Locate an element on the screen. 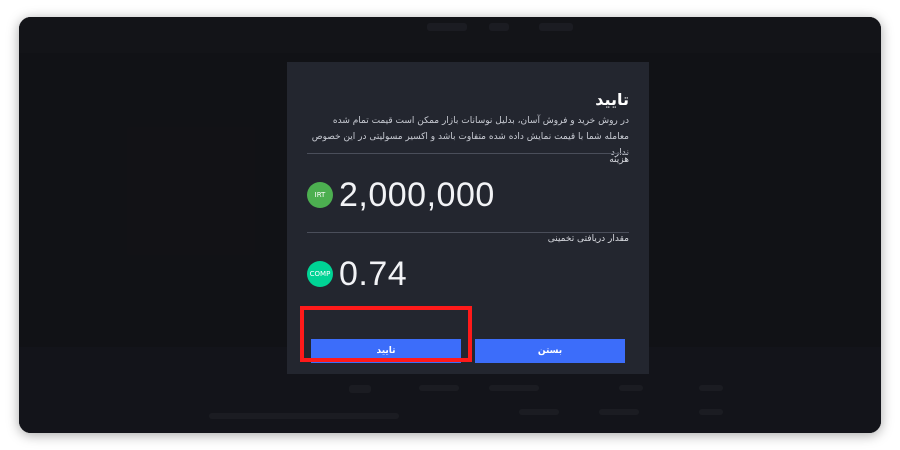 The height and width of the screenshot is (450, 900). cost-amount: 2,000,000 is located at coordinates (417, 194).